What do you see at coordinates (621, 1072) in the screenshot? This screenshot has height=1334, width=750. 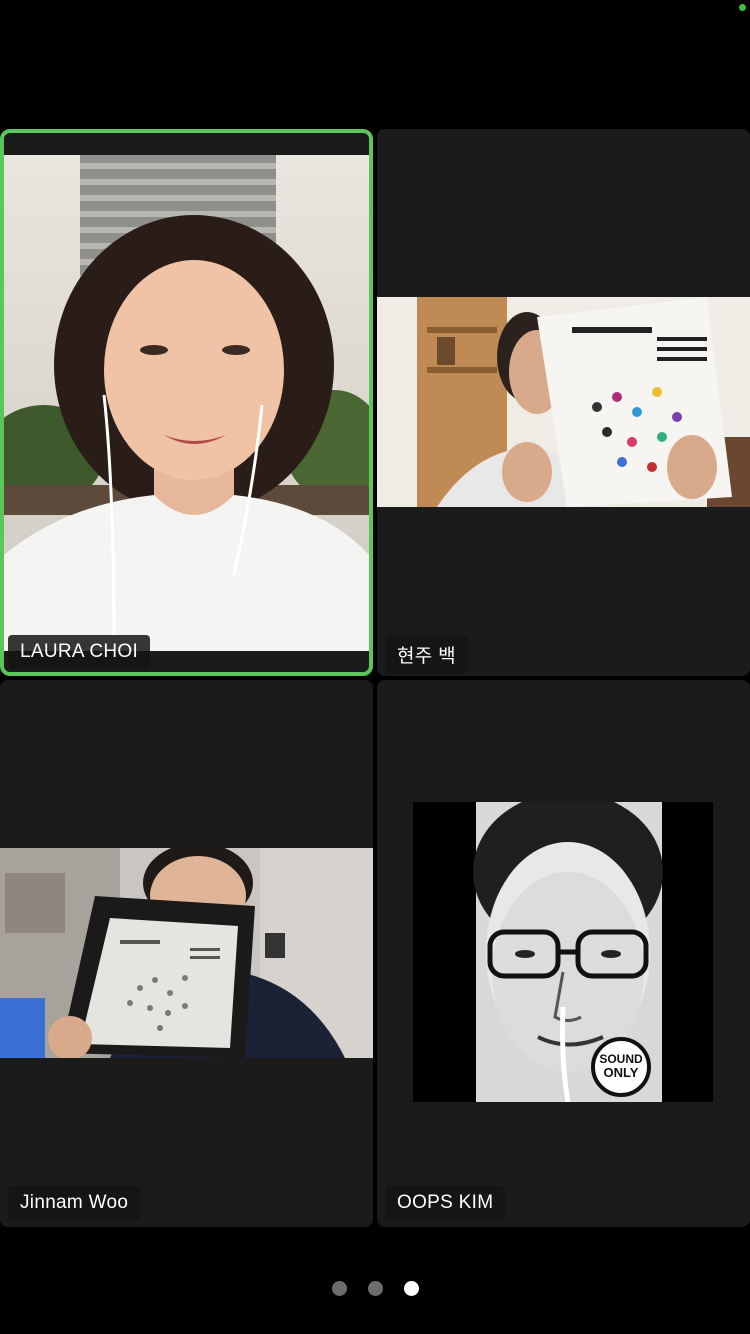 I see `sound-only-line2: ONLY` at bounding box center [621, 1072].